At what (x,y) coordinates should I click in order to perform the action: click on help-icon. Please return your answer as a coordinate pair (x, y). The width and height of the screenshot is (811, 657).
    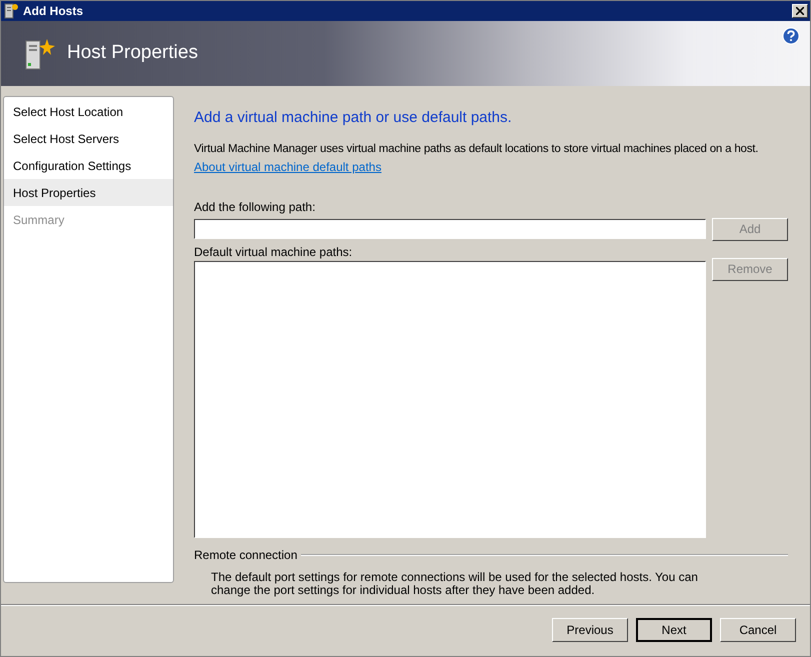
    Looking at the image, I should click on (791, 36).